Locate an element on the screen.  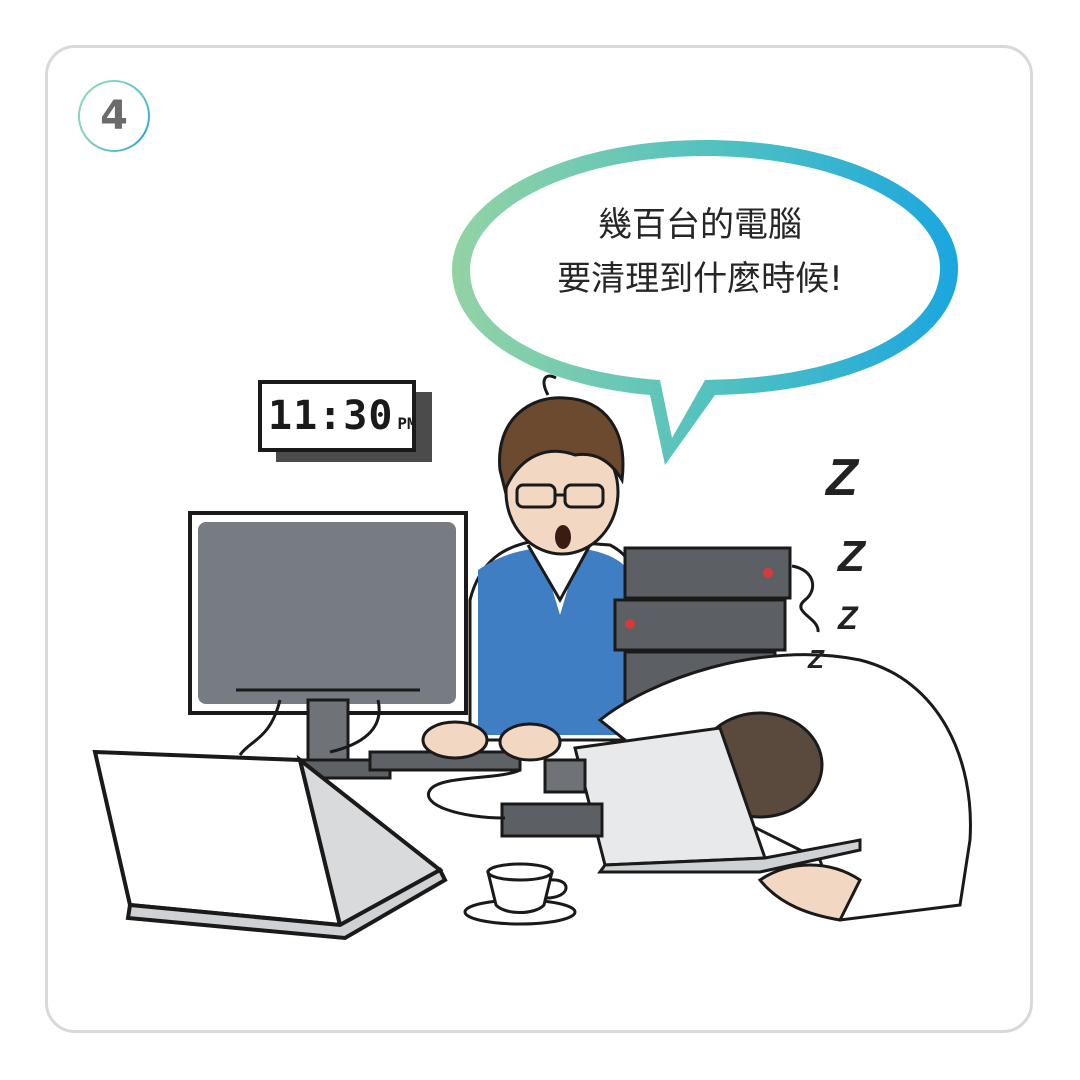
sleep-mark-3: Z is located at coordinates (848, 618).